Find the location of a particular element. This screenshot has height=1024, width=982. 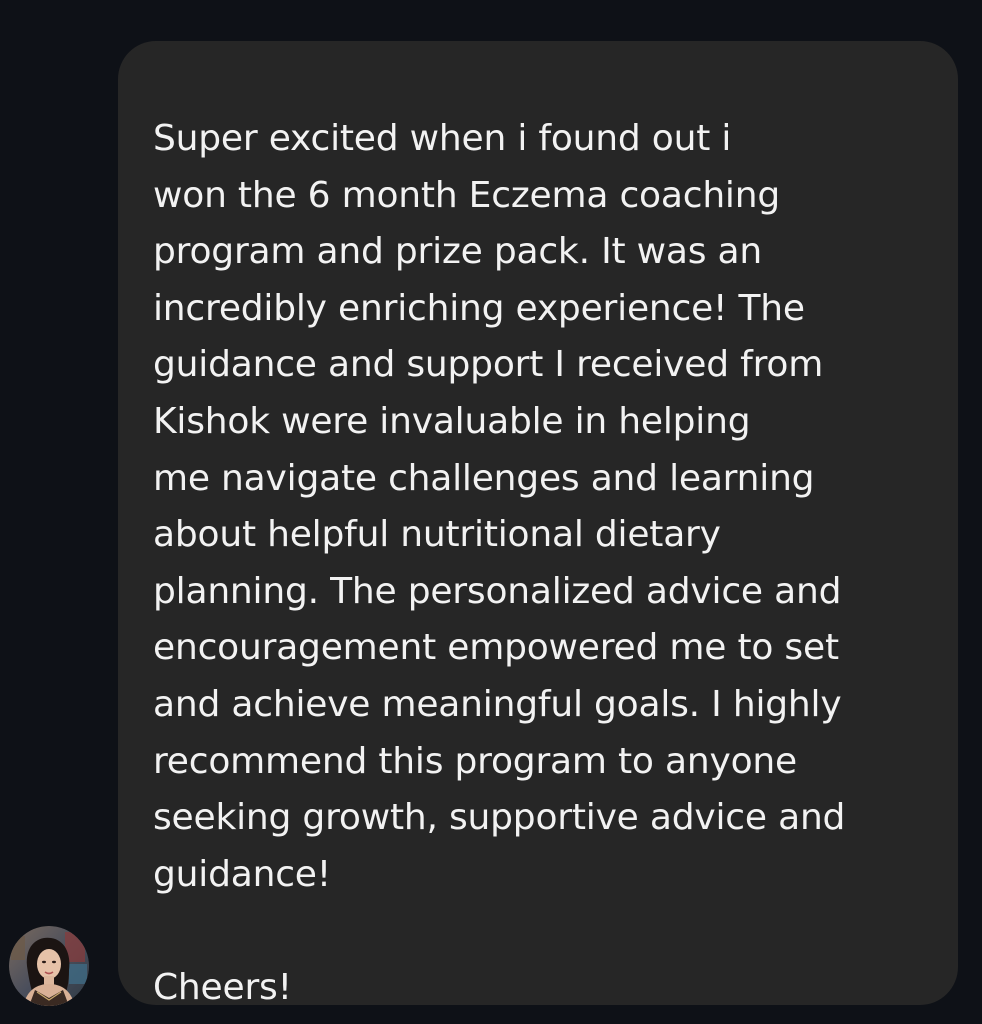

message-line: me navigate challenges and learning is located at coordinates (484, 478).